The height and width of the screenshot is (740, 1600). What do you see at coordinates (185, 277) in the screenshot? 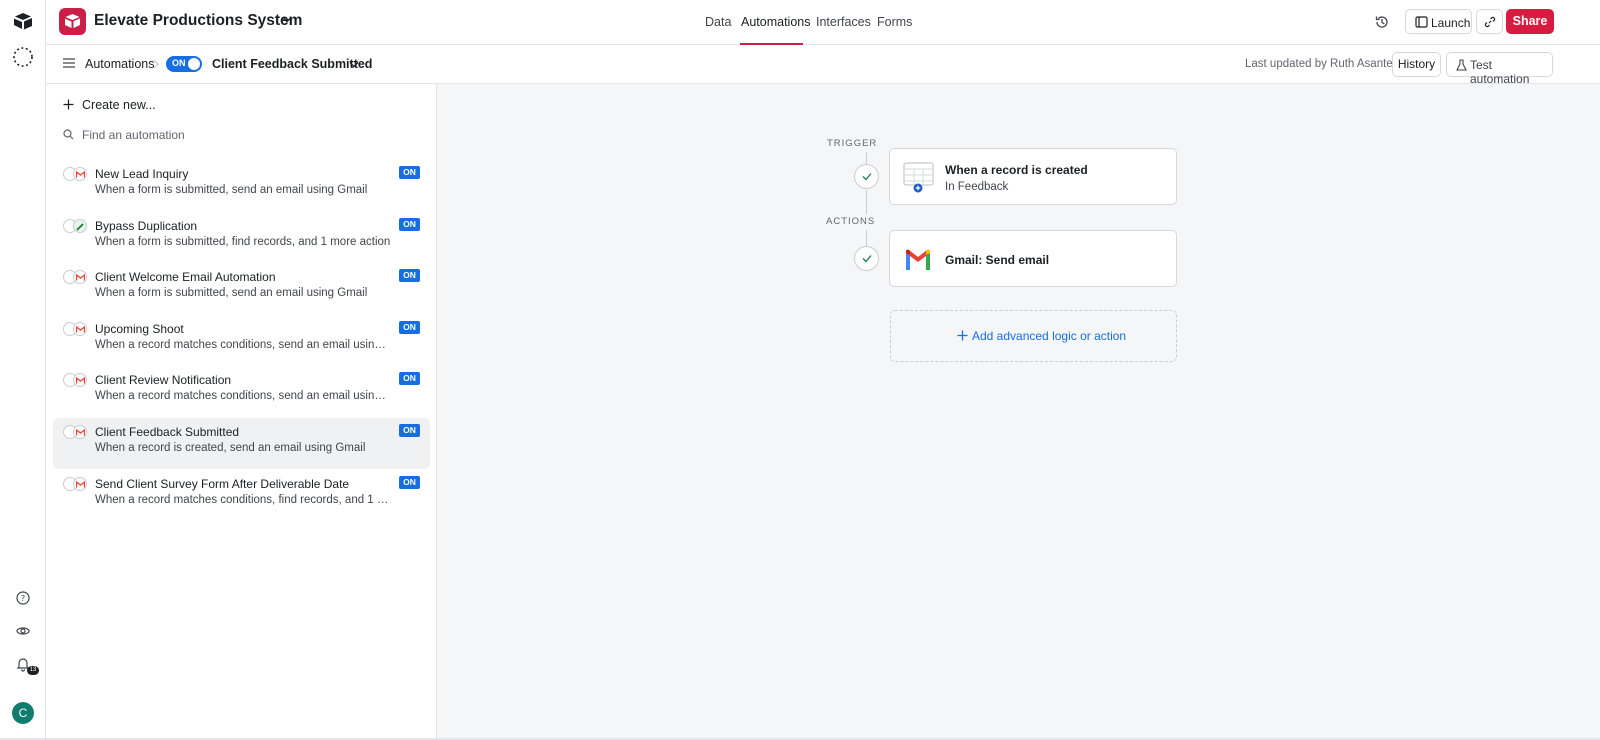
I see `automation-title: Client Welcome Email Automation` at bounding box center [185, 277].